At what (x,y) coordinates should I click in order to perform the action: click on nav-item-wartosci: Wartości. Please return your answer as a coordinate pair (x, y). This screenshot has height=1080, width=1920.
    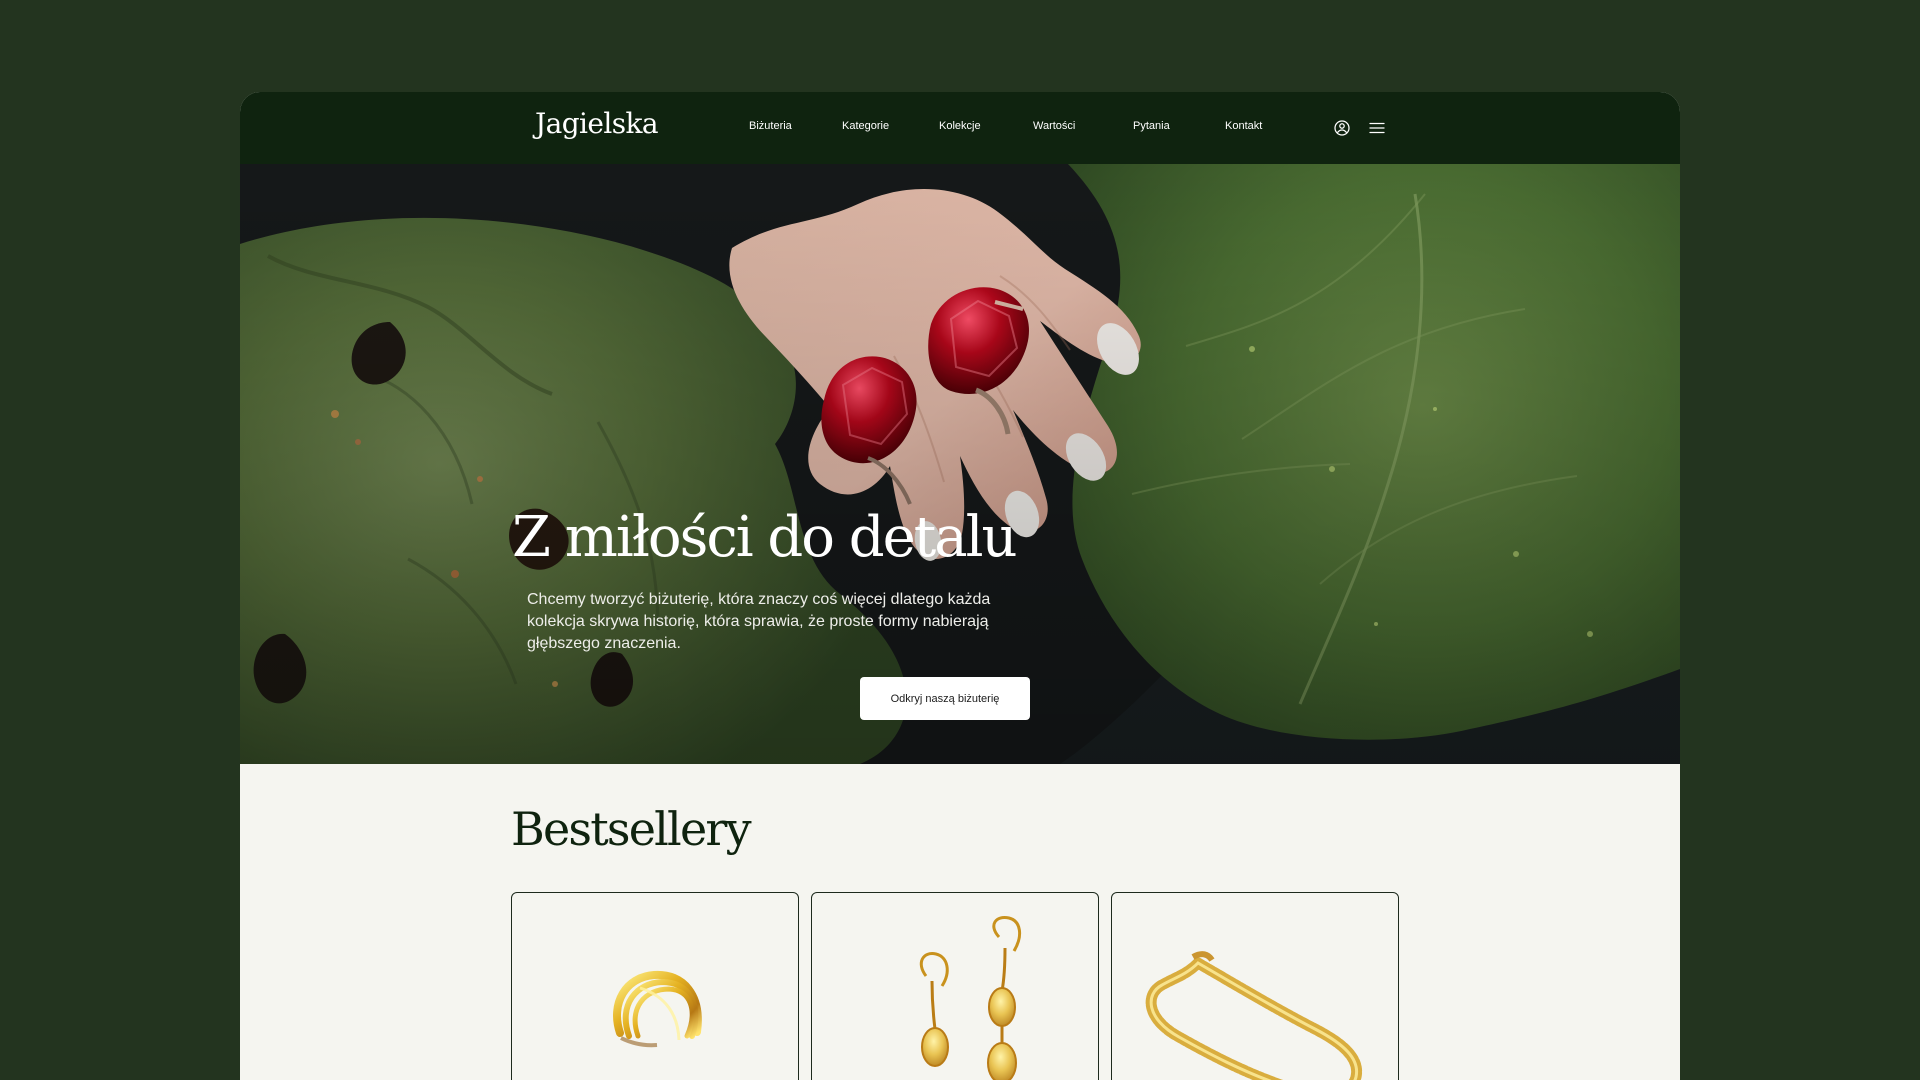
    Looking at the image, I should click on (1054, 126).